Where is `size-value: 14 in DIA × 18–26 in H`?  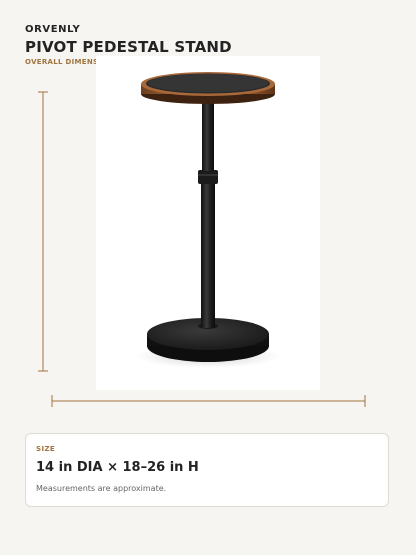 size-value: 14 in DIA × 18–26 in H is located at coordinates (117, 467).